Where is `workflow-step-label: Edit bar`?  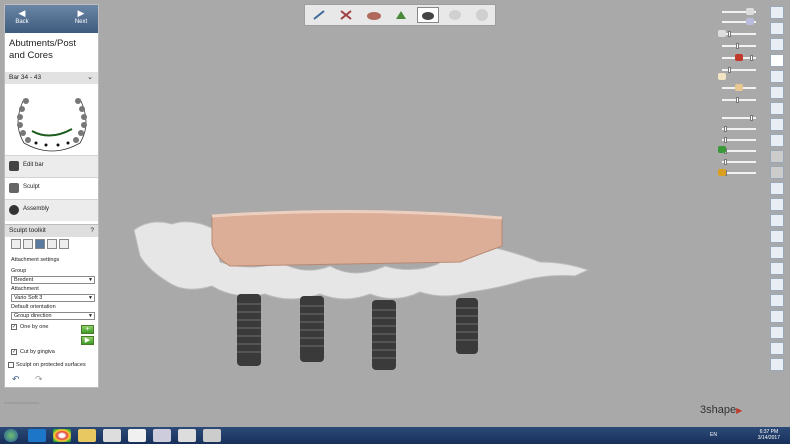 workflow-step-label: Edit bar is located at coordinates (33, 165).